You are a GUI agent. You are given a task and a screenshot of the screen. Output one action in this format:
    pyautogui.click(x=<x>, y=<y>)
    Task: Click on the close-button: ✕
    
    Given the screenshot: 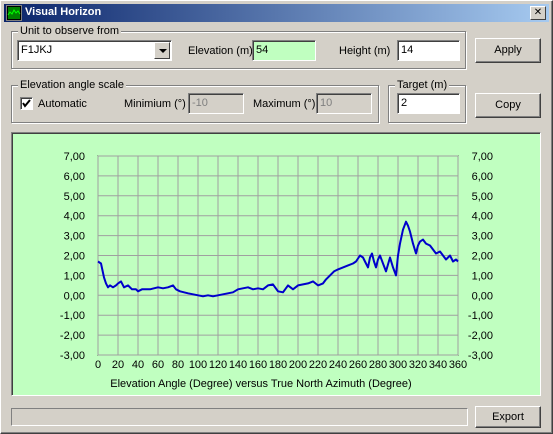 What is the action you would take?
    pyautogui.click(x=538, y=13)
    